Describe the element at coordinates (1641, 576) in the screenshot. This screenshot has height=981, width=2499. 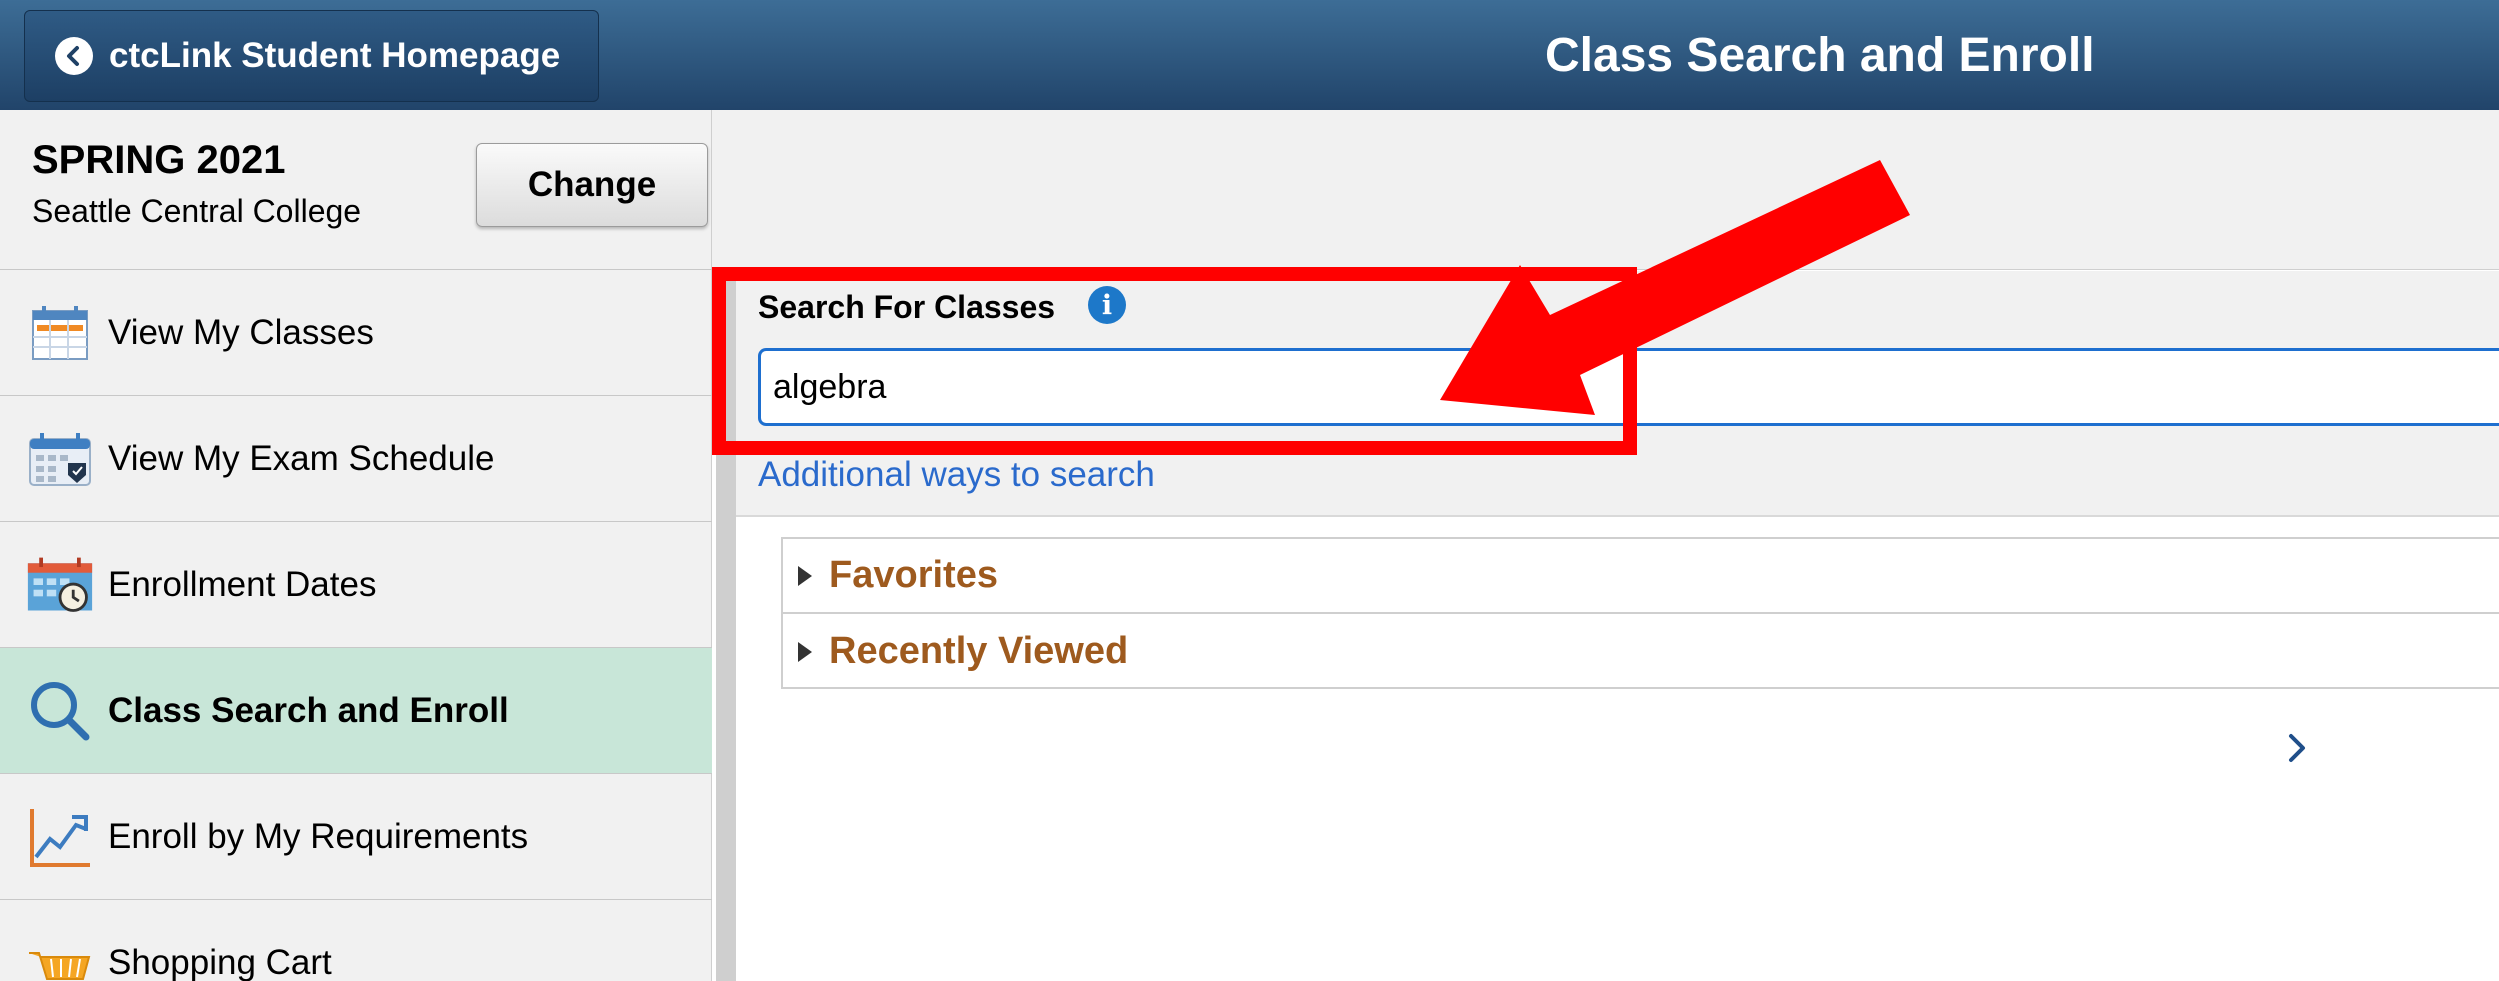
I see `favorites-section-toggle: Favorites` at that location.